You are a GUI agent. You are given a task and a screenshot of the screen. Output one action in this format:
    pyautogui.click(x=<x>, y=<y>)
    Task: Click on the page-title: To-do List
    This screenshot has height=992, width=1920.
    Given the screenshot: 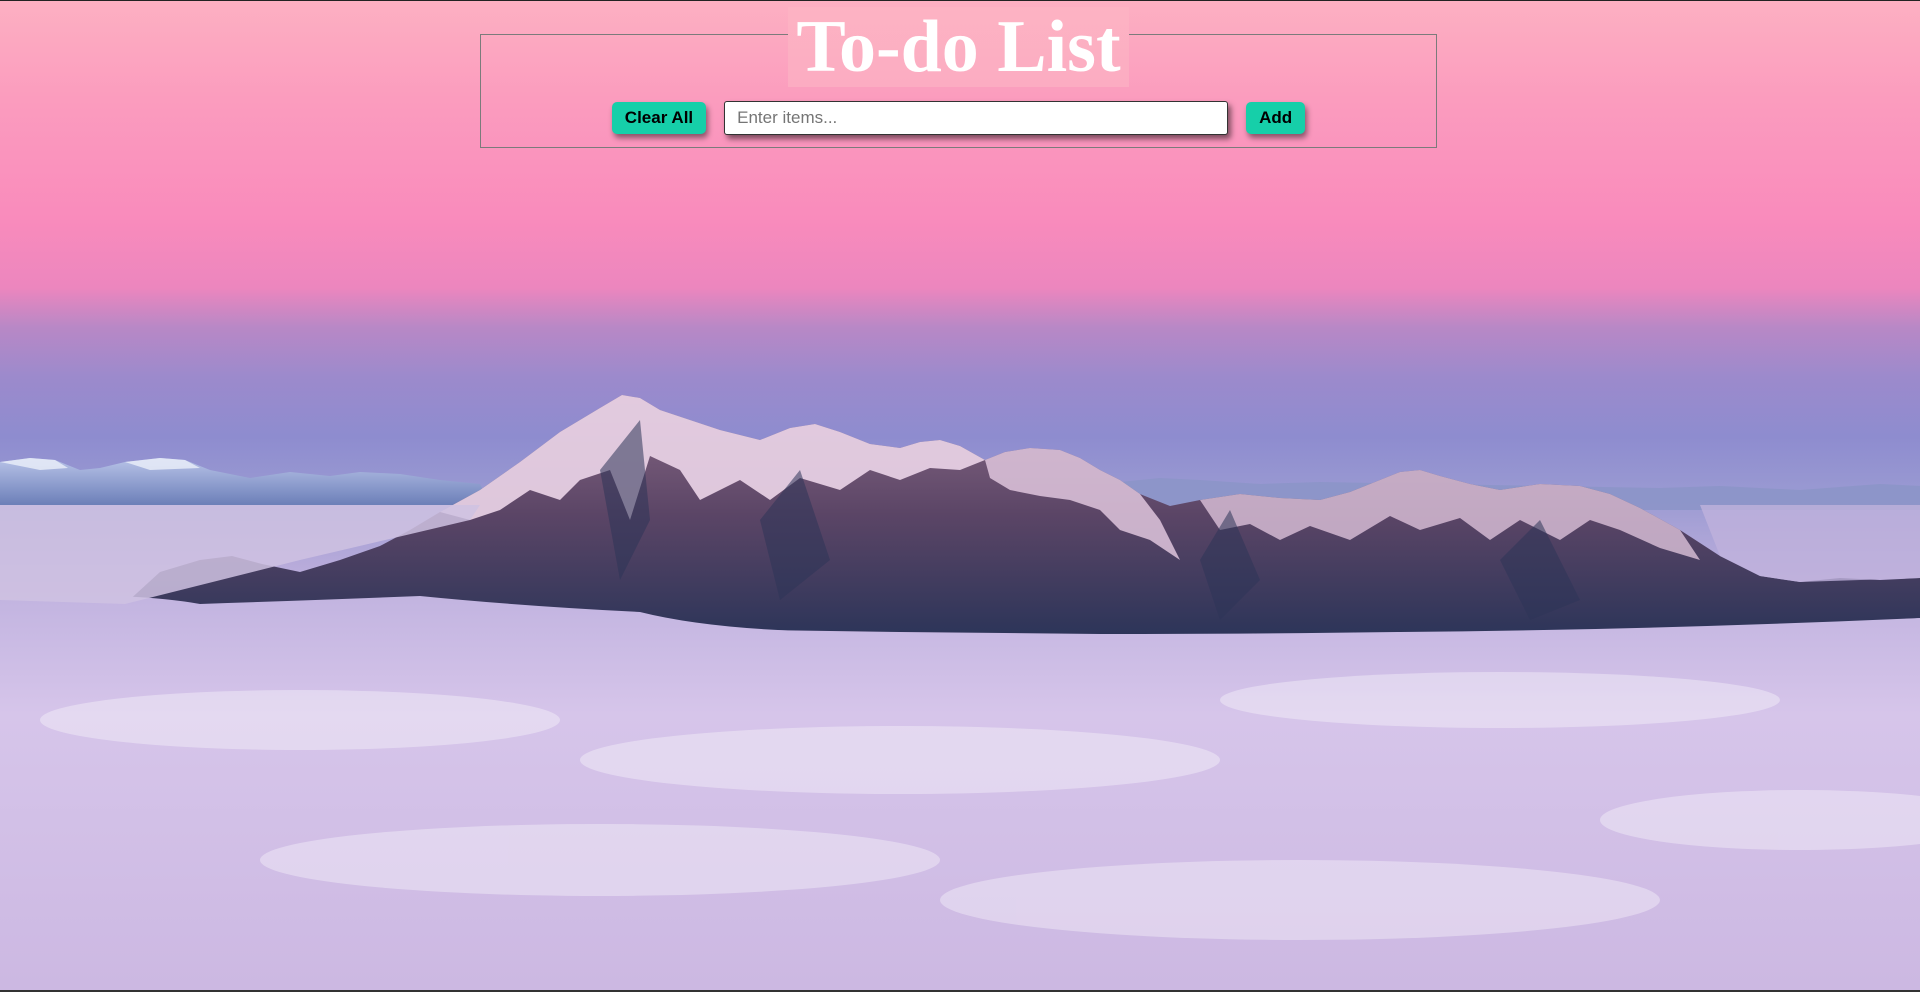 What is the action you would take?
    pyautogui.click(x=958, y=47)
    